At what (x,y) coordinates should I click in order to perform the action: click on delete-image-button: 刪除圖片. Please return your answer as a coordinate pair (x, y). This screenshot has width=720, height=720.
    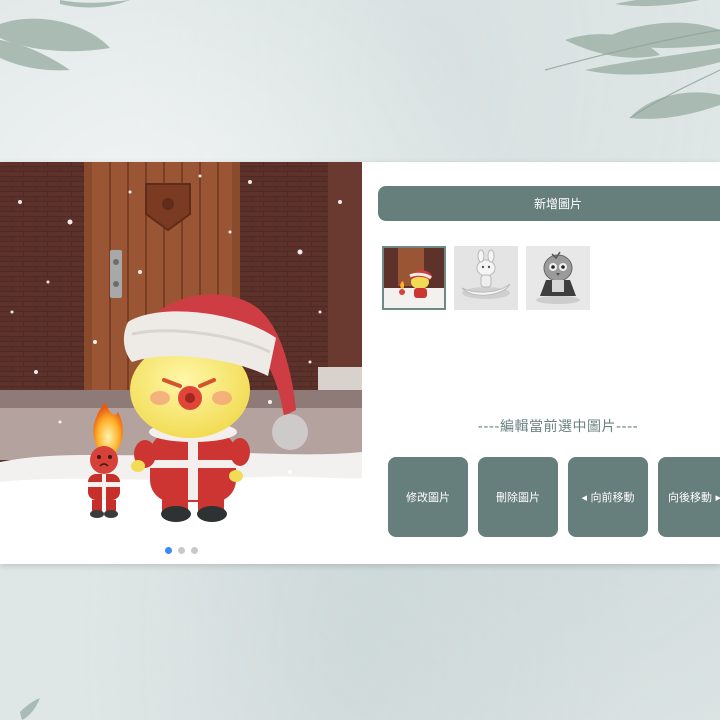
    Looking at the image, I should click on (518, 497).